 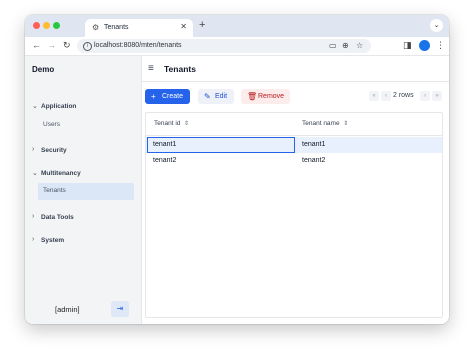 What do you see at coordinates (207, 96) in the screenshot?
I see `pencil-icon: ✎` at bounding box center [207, 96].